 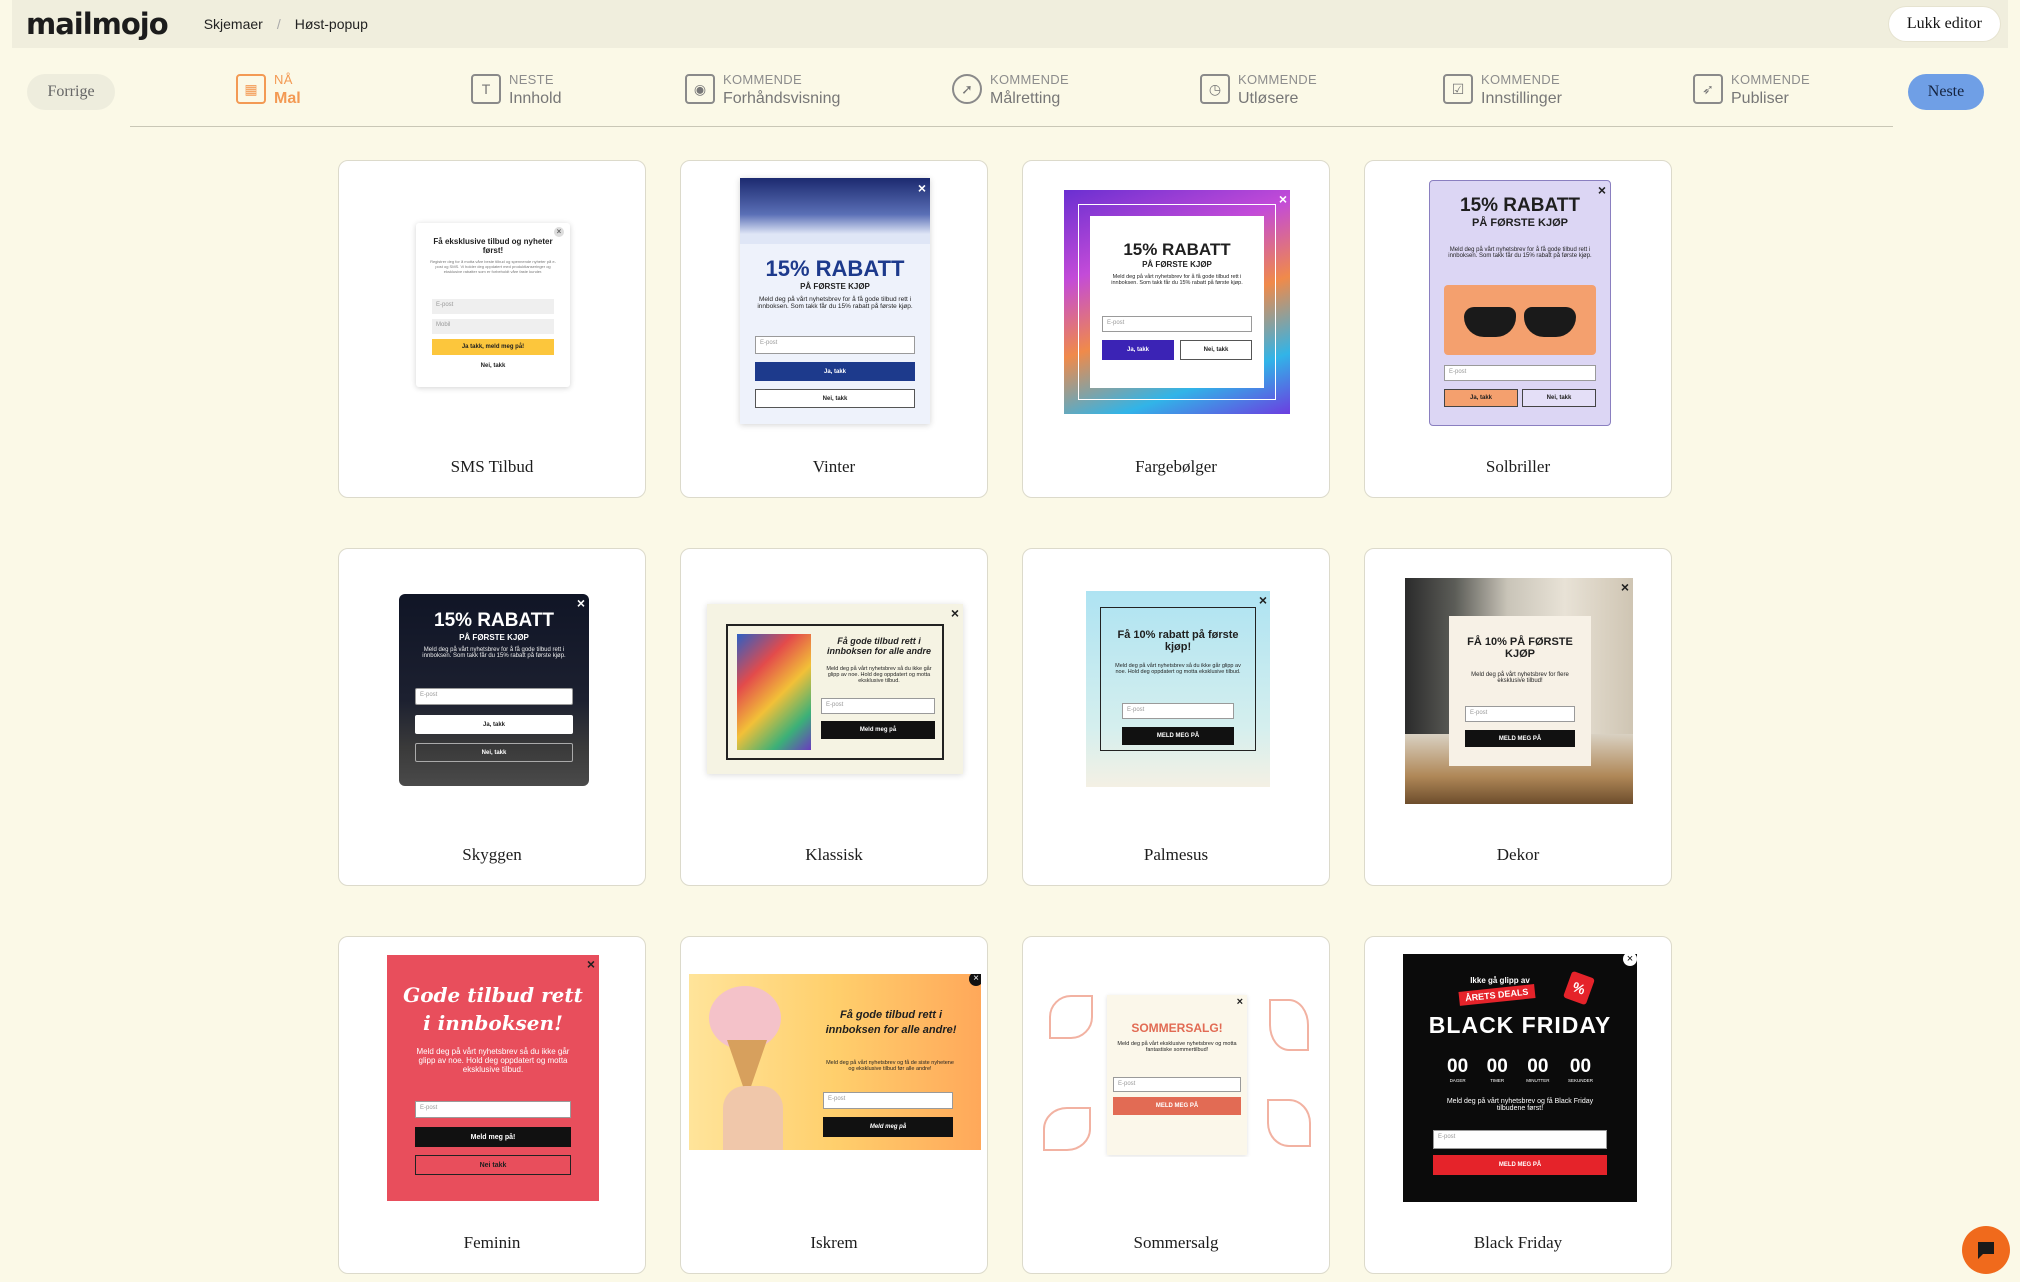 What do you see at coordinates (283, 79) in the screenshot?
I see `step-status: NÅ` at bounding box center [283, 79].